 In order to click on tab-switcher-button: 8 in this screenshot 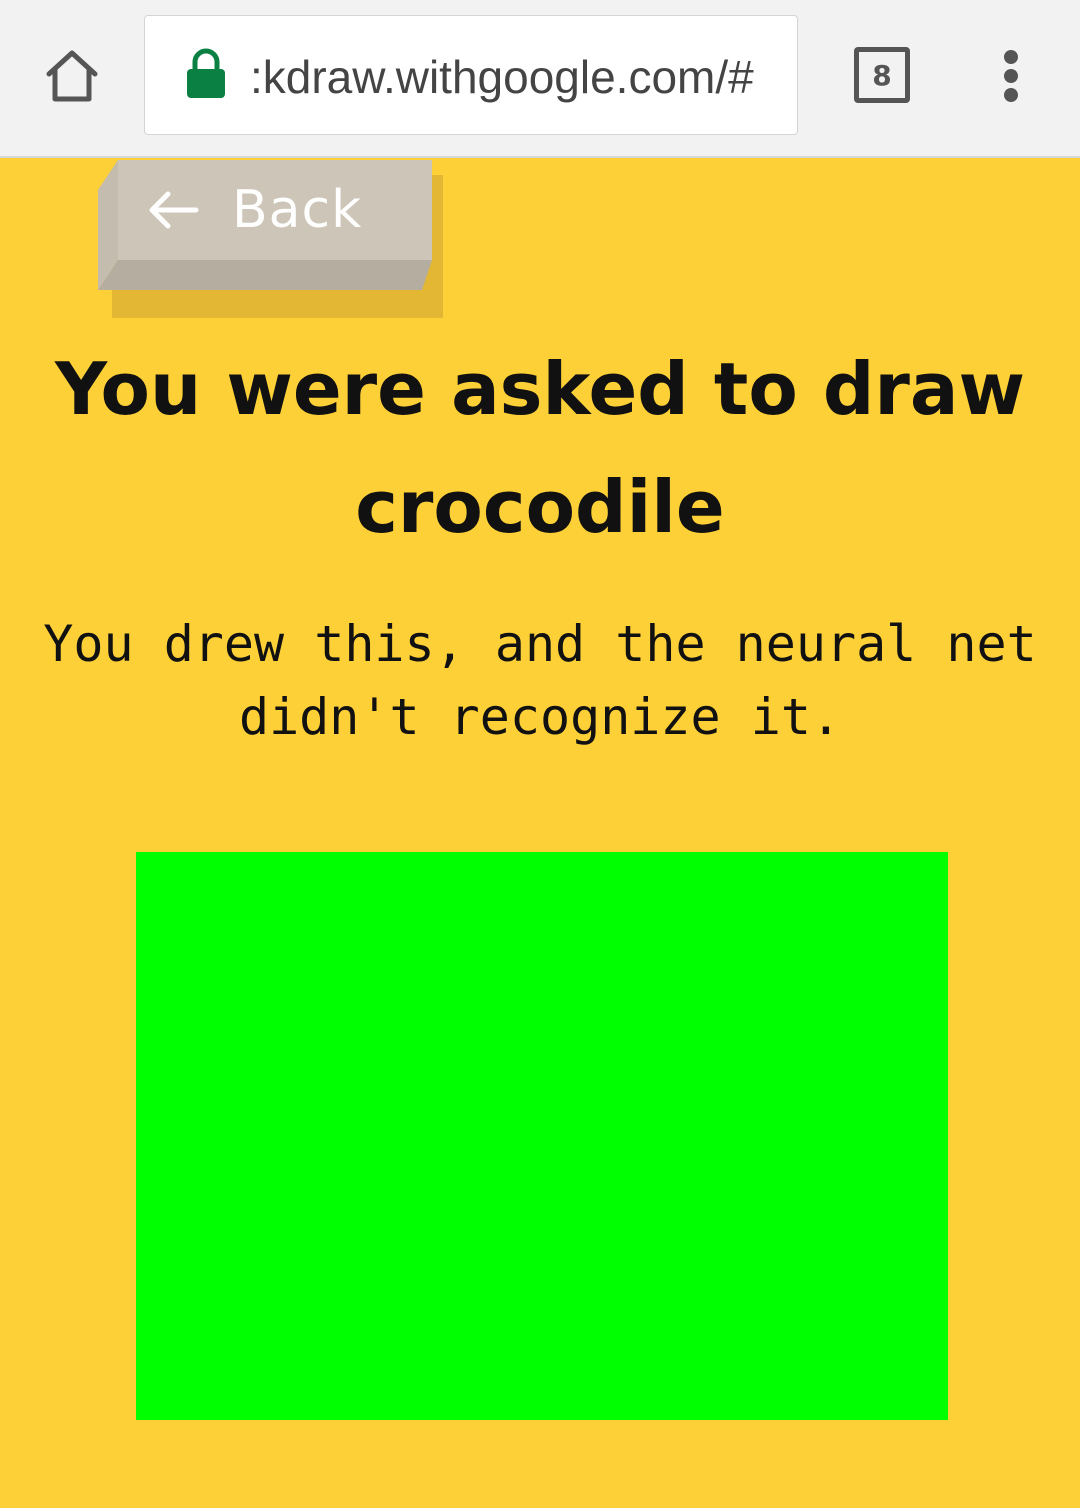, I will do `click(882, 75)`.